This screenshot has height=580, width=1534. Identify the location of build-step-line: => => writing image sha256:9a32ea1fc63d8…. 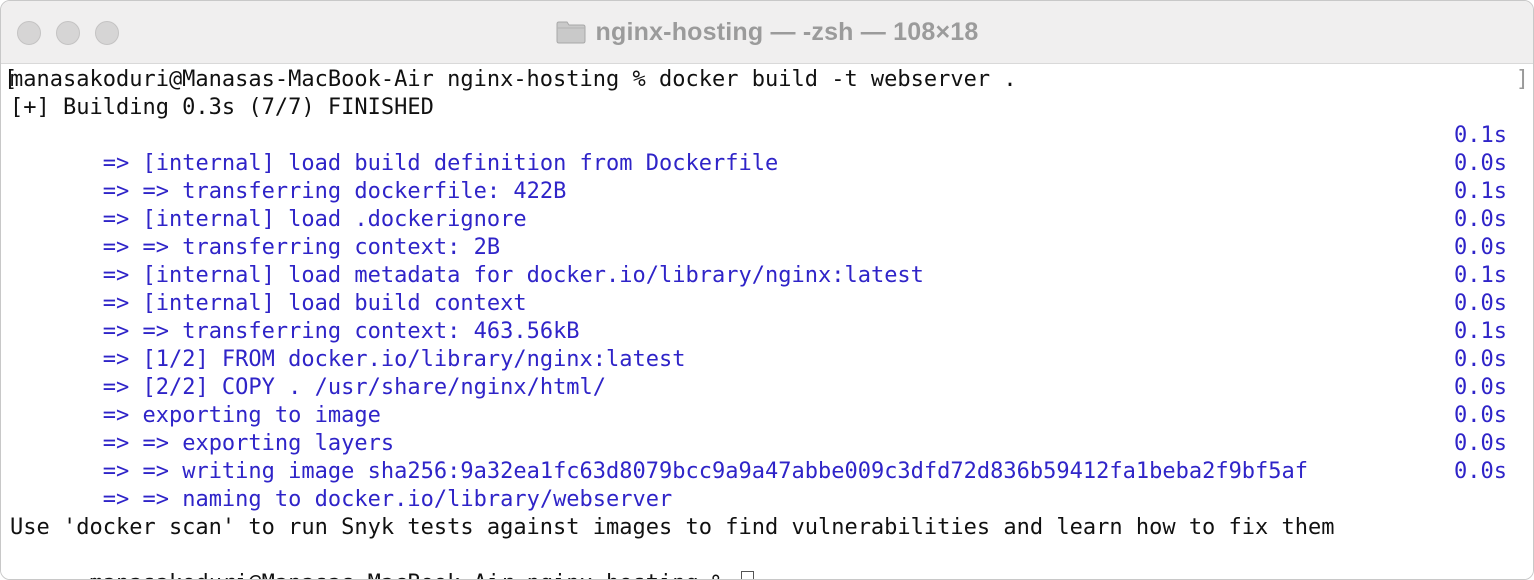
(758, 457).